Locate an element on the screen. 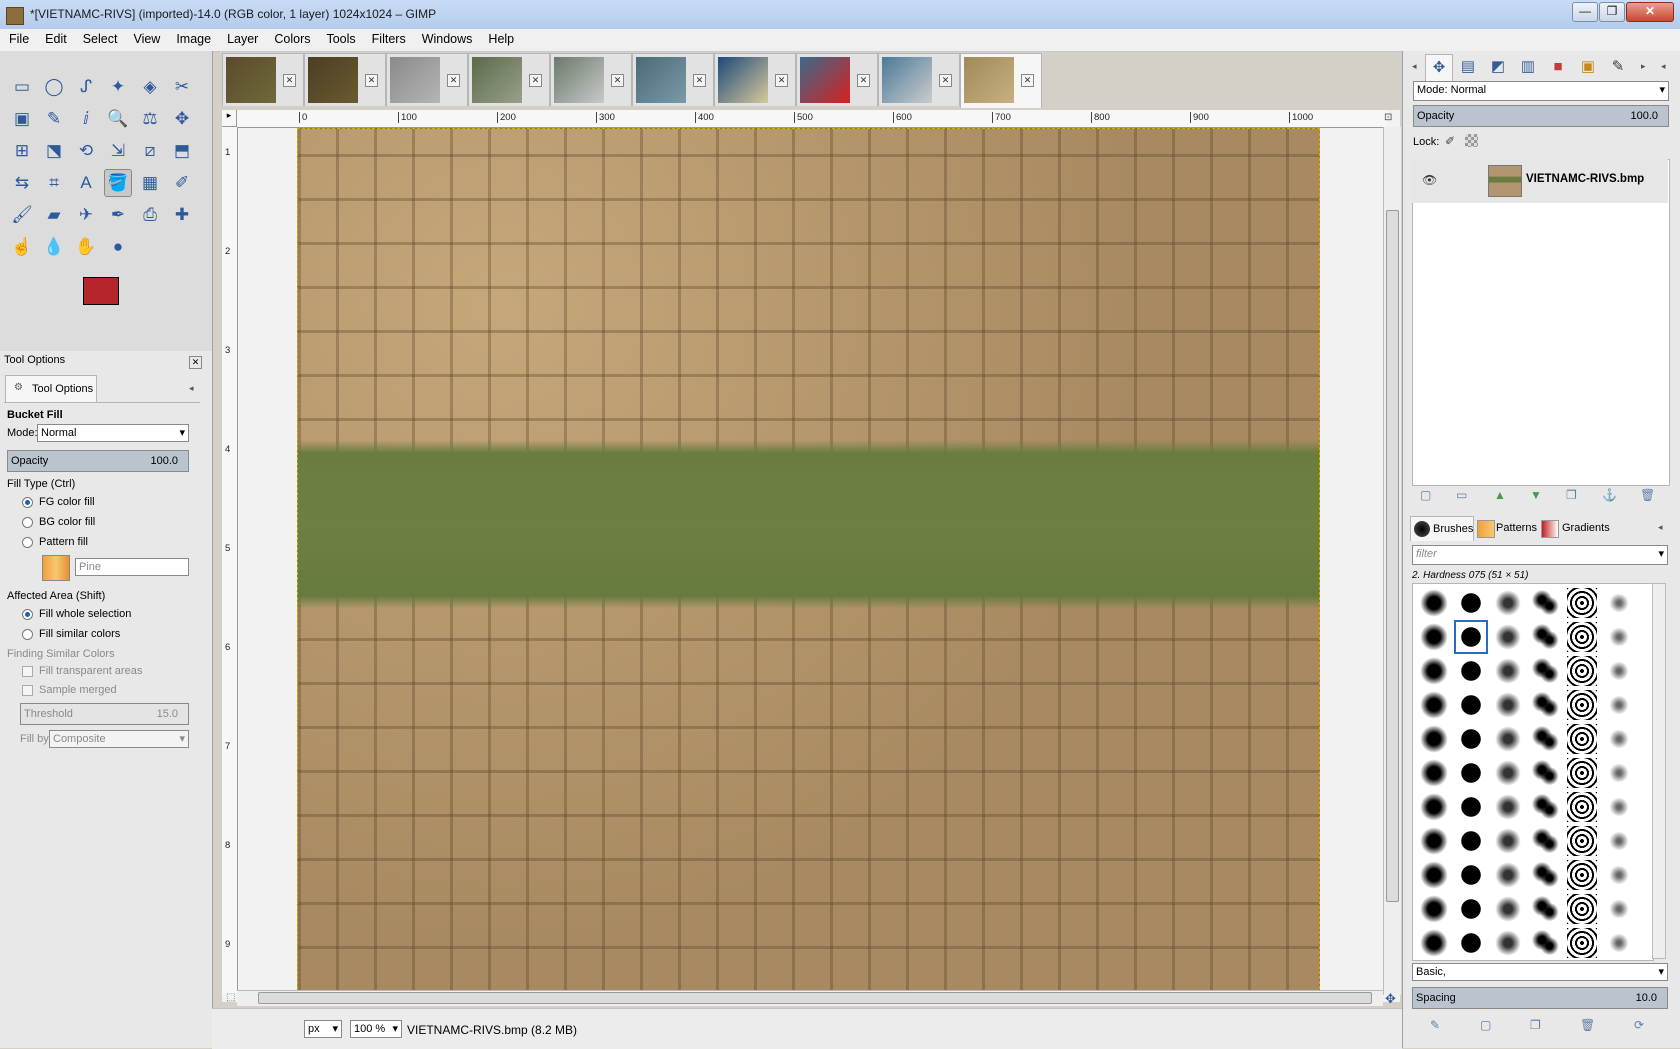  menu-file: File is located at coordinates (18, 37).